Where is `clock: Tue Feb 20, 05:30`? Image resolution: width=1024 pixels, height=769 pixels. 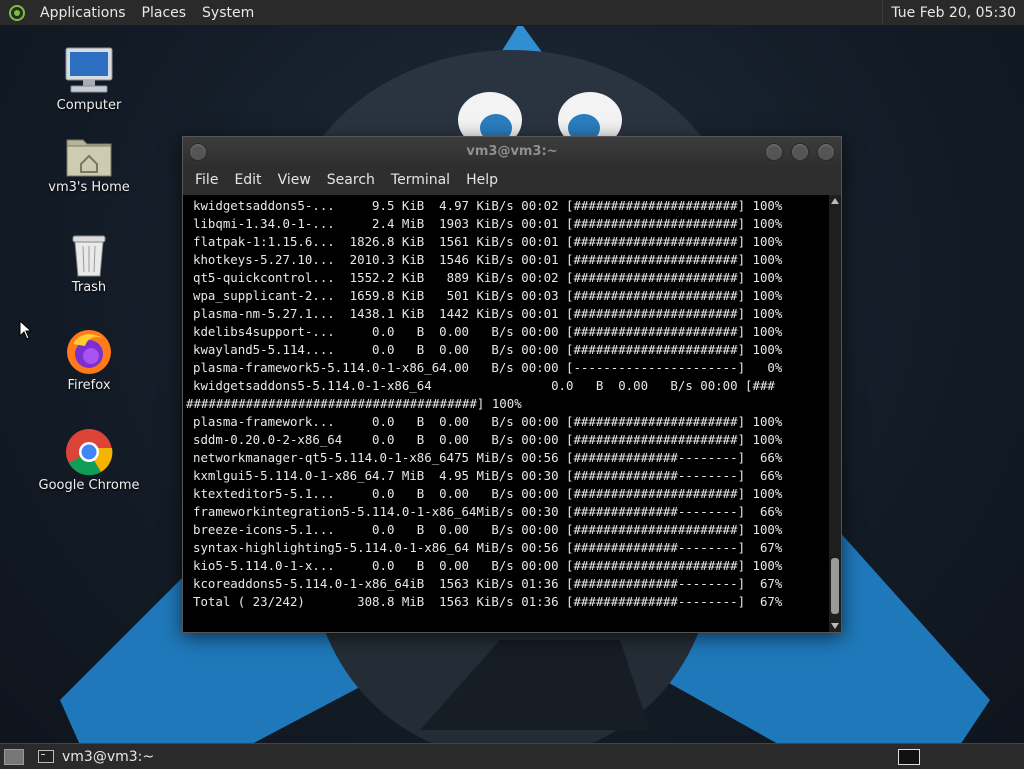
clock: Tue Feb 20, 05:30 is located at coordinates (953, 12).